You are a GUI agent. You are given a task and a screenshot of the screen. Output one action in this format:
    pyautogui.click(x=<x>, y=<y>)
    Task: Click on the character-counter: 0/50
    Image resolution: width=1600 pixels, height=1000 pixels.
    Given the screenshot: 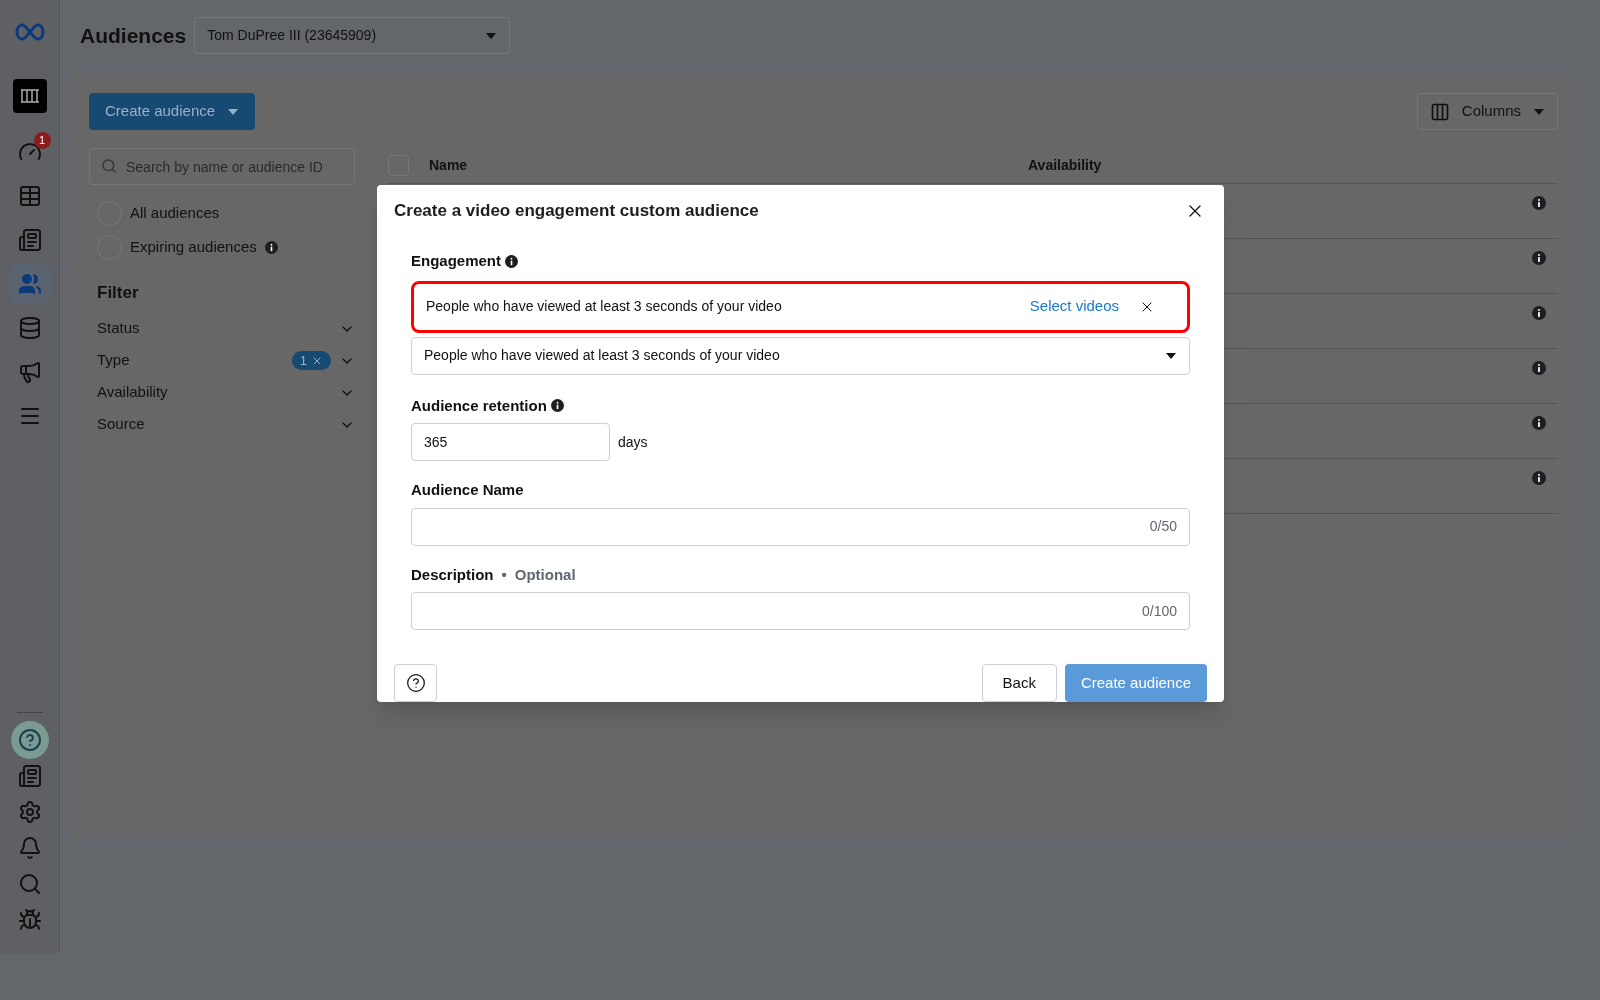 What is the action you would take?
    pyautogui.click(x=1163, y=526)
    